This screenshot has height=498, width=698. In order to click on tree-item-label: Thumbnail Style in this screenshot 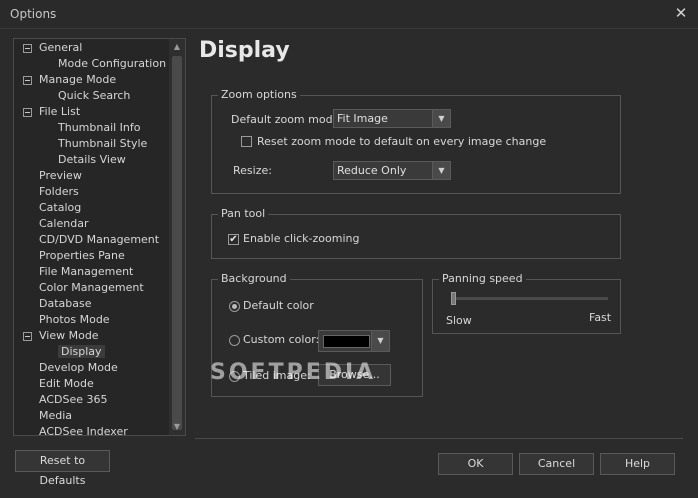, I will do `click(103, 143)`.